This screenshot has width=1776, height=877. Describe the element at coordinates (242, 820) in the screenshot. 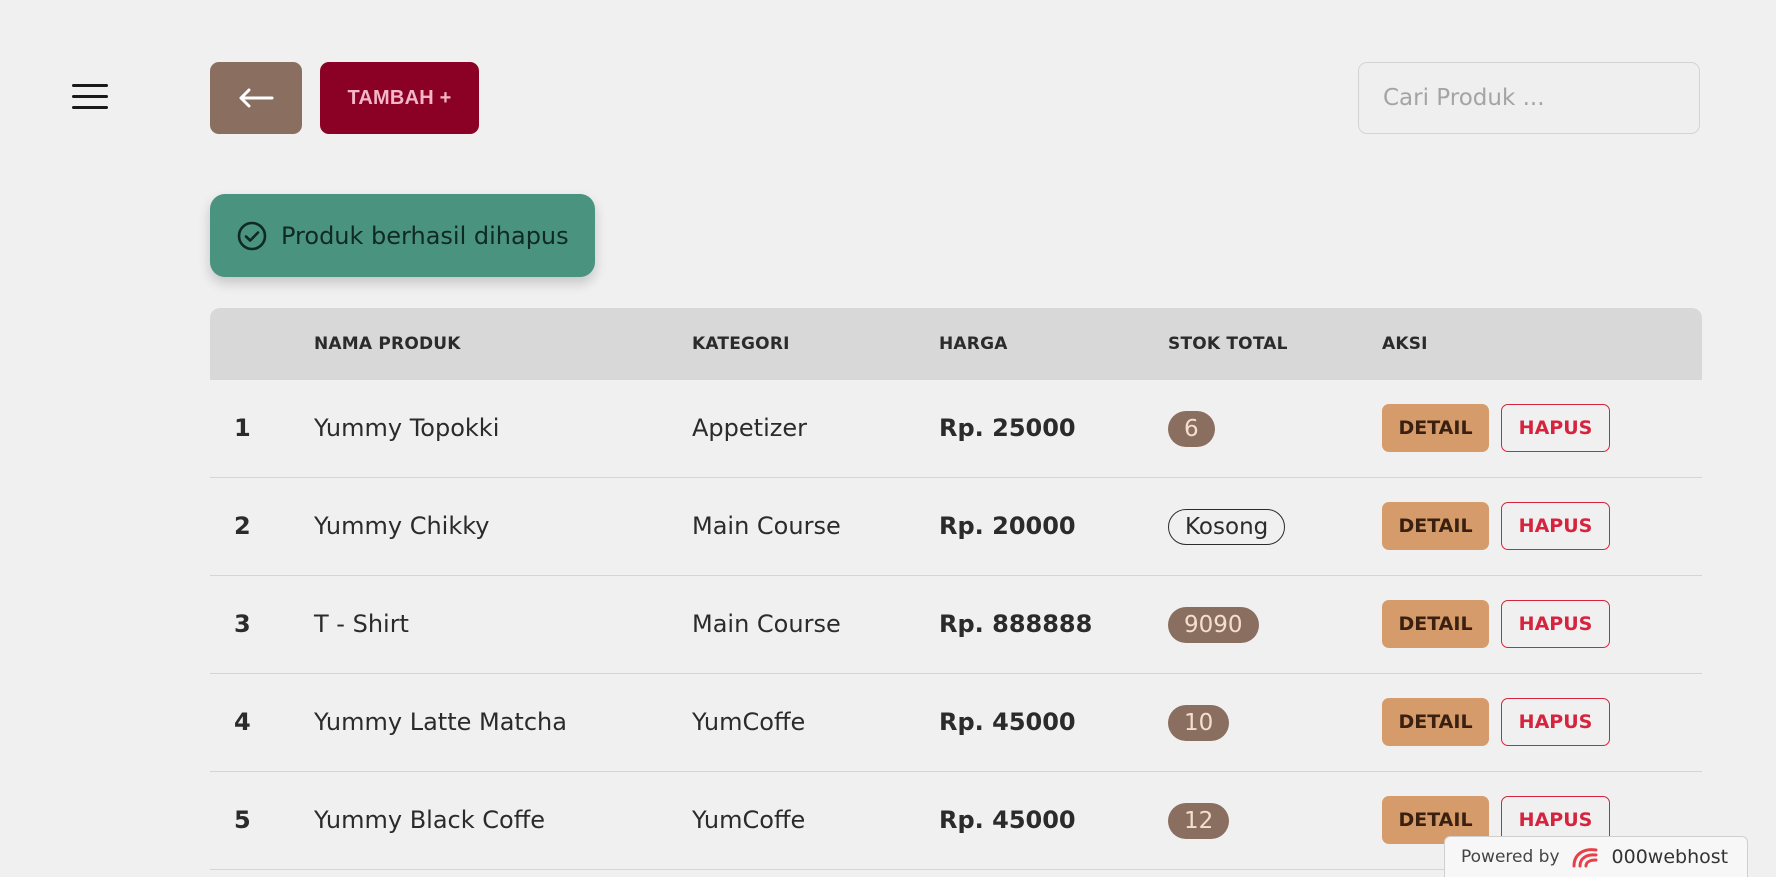

I see `row-number: 5` at that location.